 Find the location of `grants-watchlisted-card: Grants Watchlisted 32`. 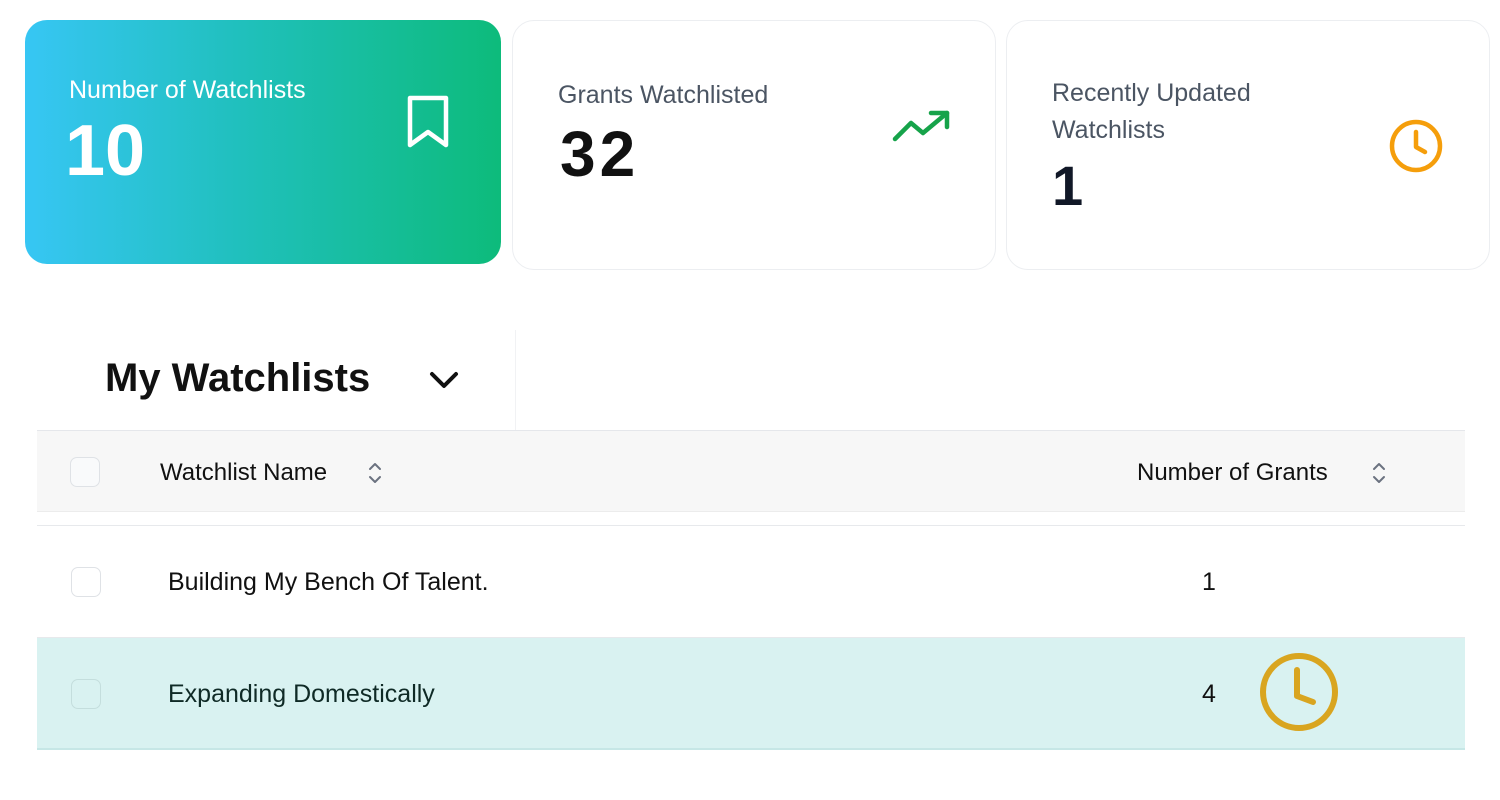

grants-watchlisted-card: Grants Watchlisted 32 is located at coordinates (754, 145).